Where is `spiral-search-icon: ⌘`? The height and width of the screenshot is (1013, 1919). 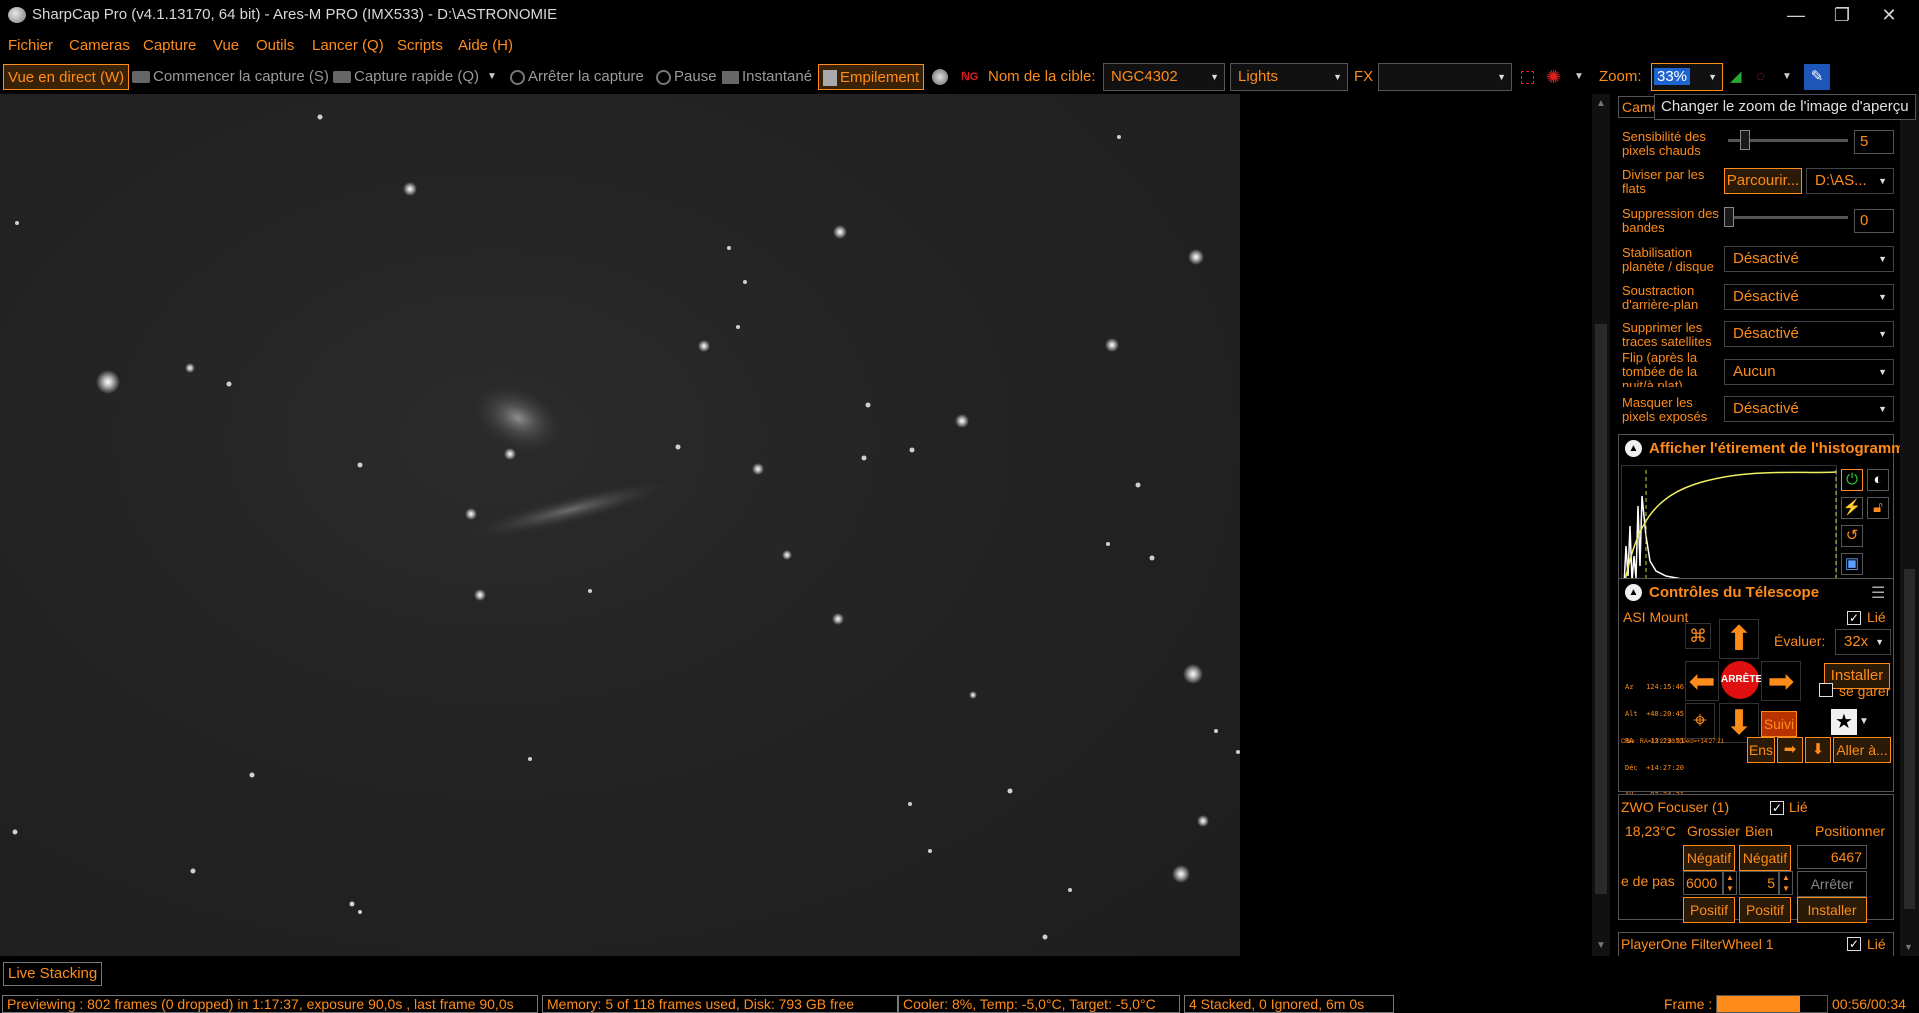 spiral-search-icon: ⌘ is located at coordinates (1698, 636).